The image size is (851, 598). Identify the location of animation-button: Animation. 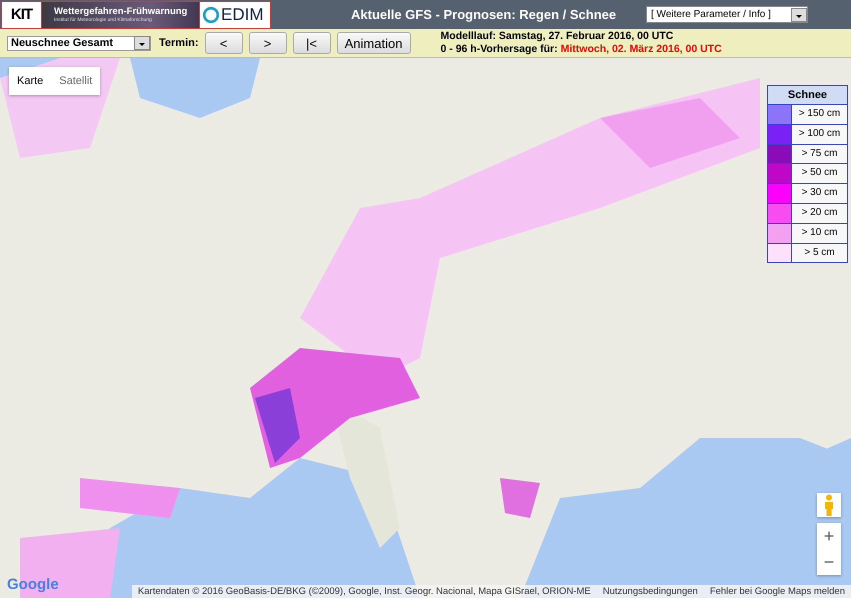
(373, 43).